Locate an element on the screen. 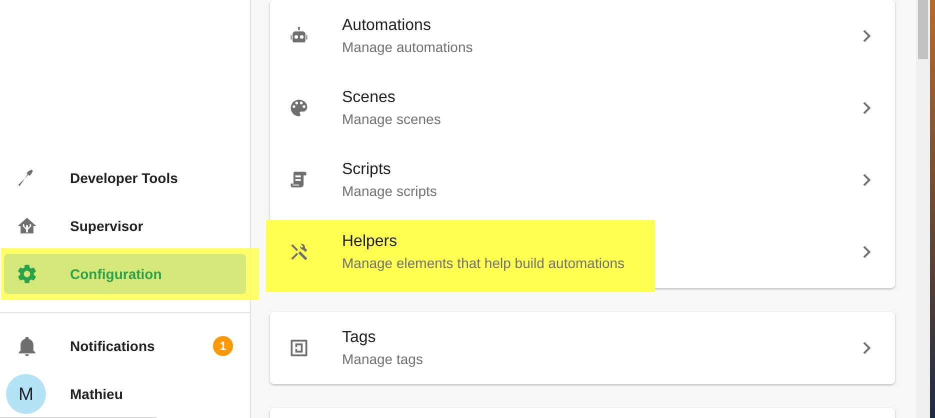 The image size is (935, 418). sidebar-item: Supervisor is located at coordinates (125, 226).